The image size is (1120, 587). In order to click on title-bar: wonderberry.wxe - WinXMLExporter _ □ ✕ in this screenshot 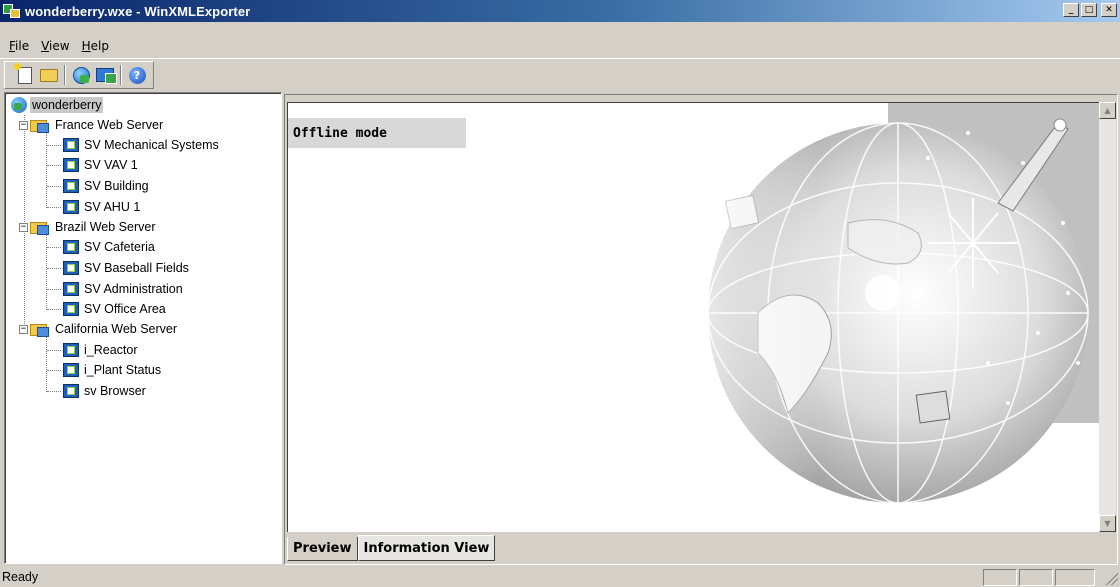, I will do `click(560, 11)`.